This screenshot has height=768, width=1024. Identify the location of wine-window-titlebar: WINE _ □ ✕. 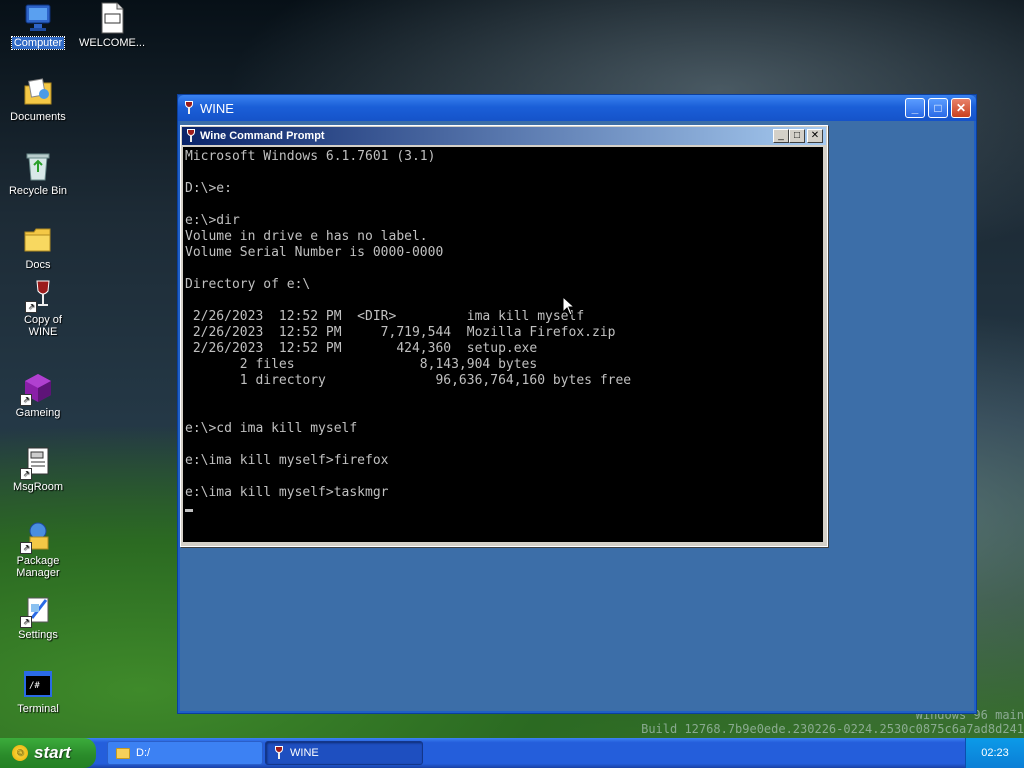
(577, 108).